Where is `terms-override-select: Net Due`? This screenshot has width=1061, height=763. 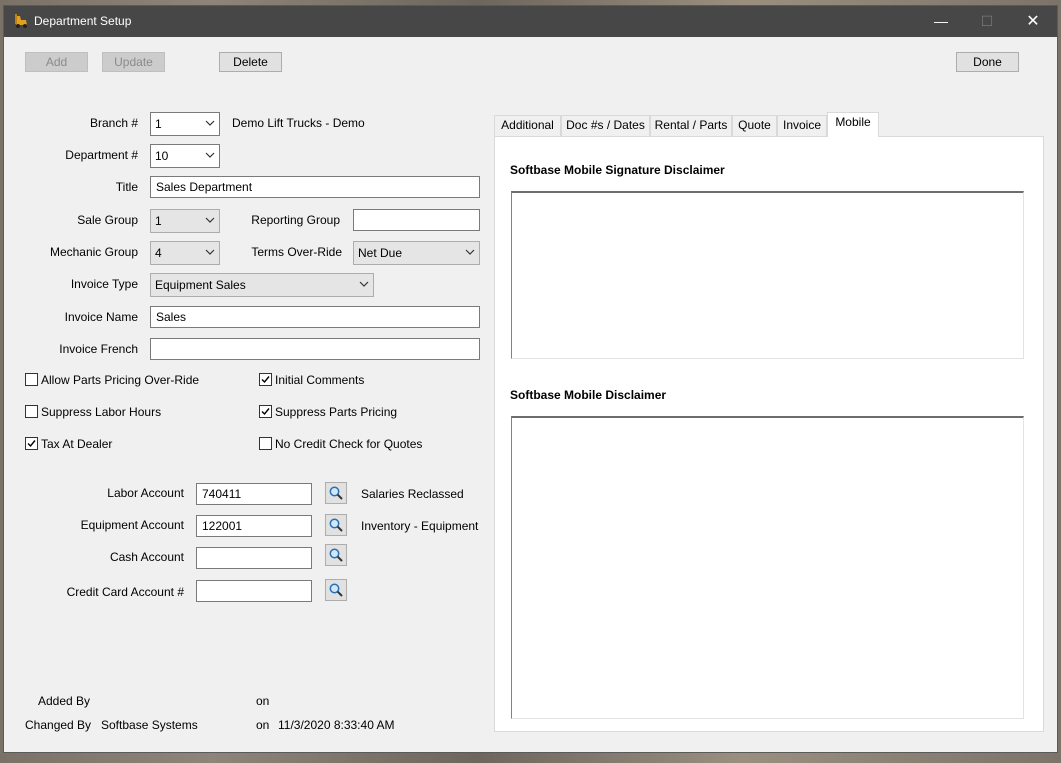
terms-override-select: Net Due is located at coordinates (416, 253).